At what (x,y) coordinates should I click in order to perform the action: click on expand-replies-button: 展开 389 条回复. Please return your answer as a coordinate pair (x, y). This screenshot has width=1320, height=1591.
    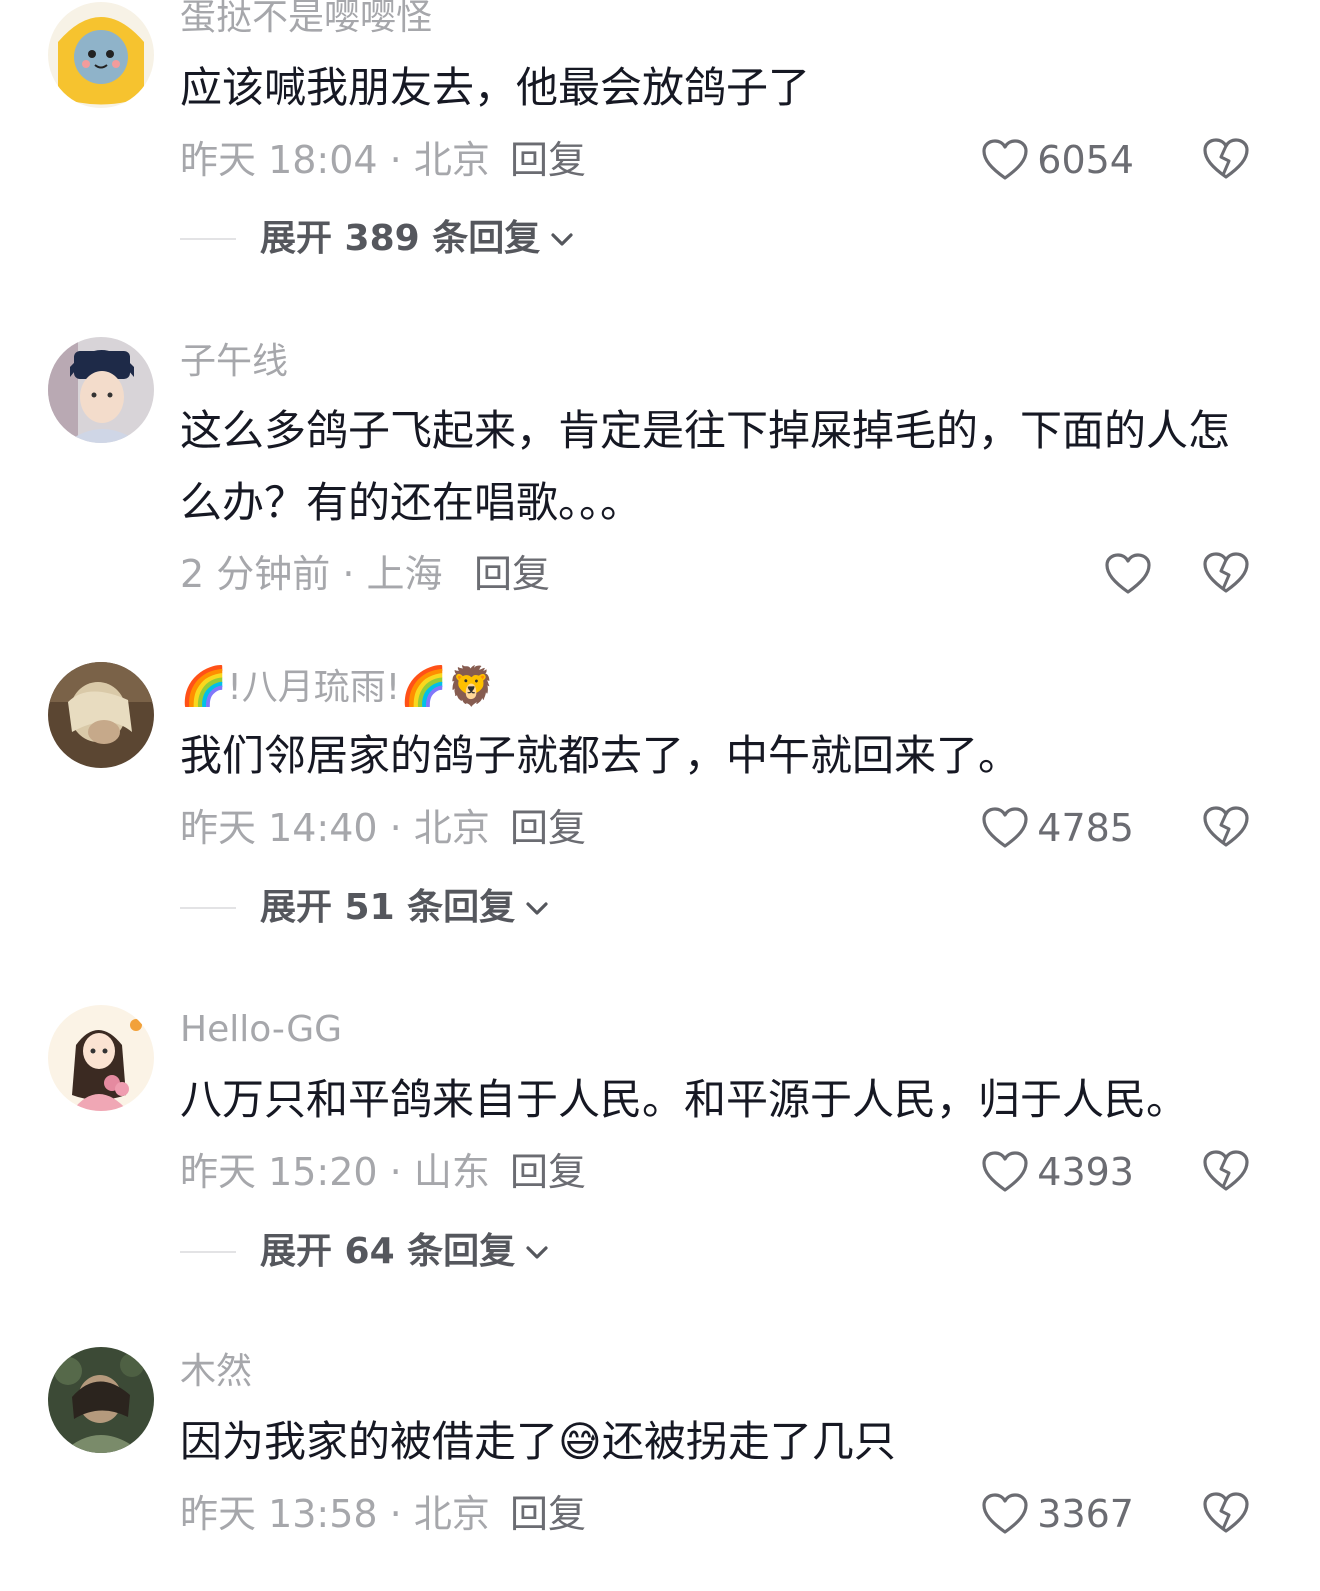
    Looking at the image, I should click on (378, 239).